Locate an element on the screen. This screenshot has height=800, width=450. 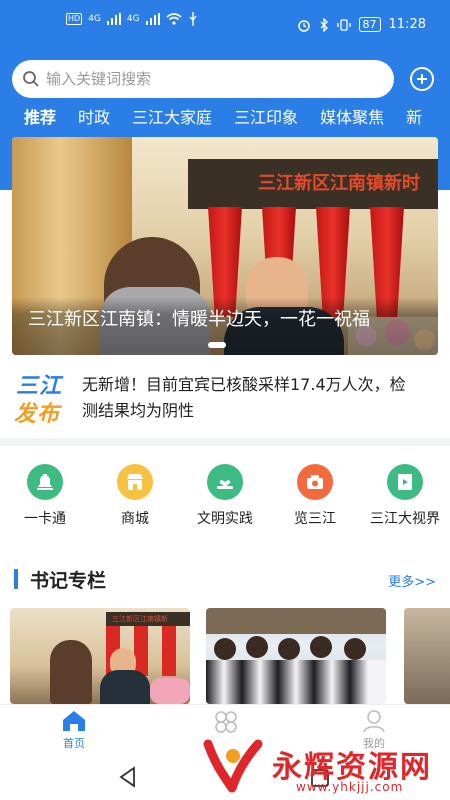
shortcut-big-vision: 三江大视界 is located at coordinates (405, 499).